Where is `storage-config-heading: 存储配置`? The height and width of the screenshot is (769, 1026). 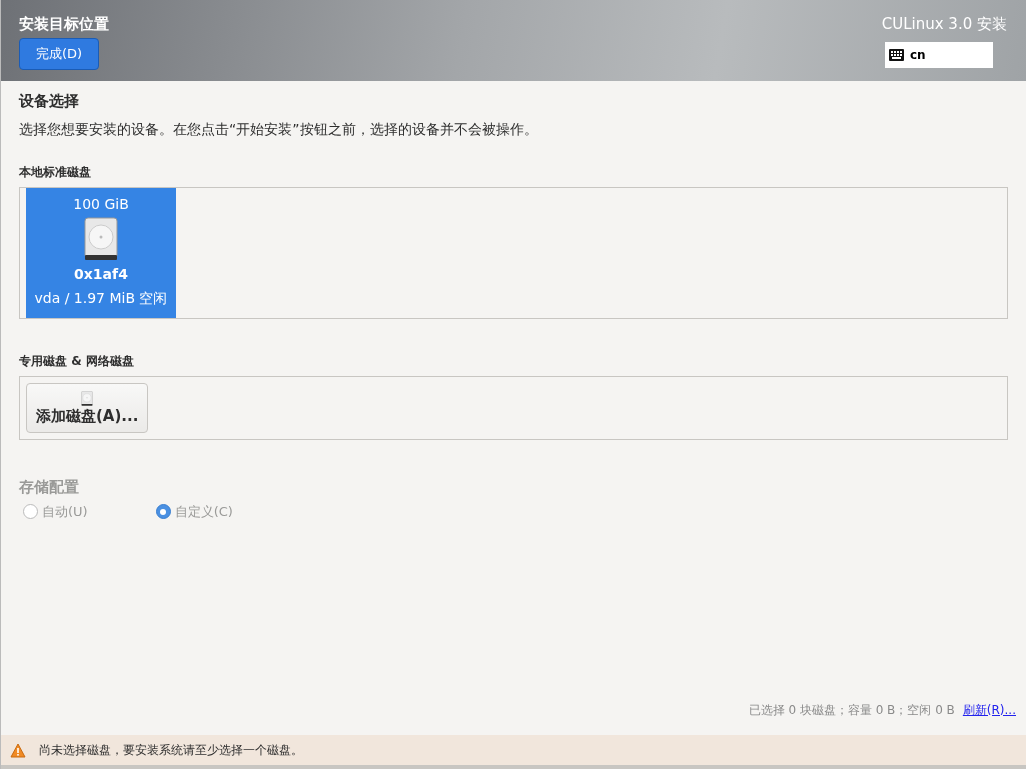
storage-config-heading: 存储配置 is located at coordinates (49, 487).